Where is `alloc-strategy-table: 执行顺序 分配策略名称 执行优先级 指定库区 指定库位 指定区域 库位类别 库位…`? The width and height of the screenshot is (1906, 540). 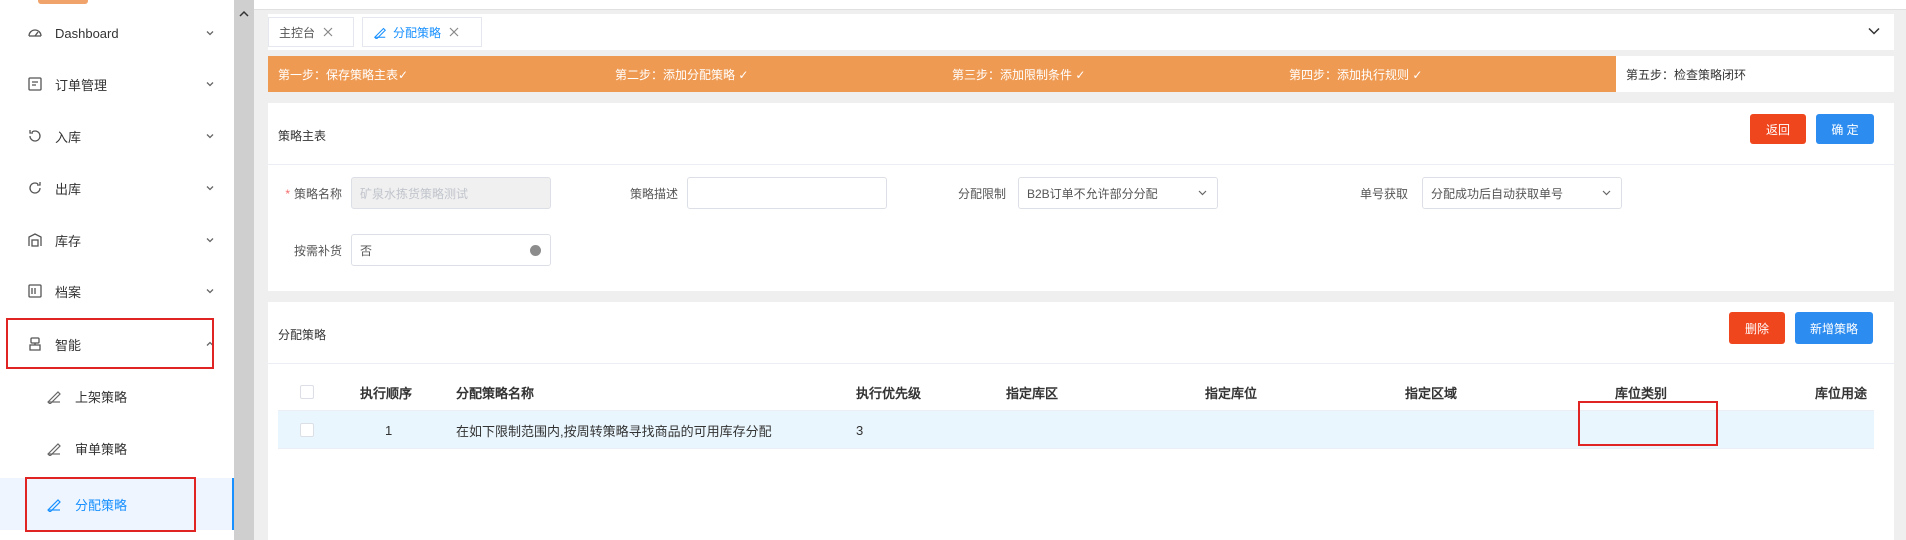 alloc-strategy-table: 执行顺序 分配策略名称 执行优先级 指定库区 指定库位 指定区域 库位类别 库位… is located at coordinates (1076, 411).